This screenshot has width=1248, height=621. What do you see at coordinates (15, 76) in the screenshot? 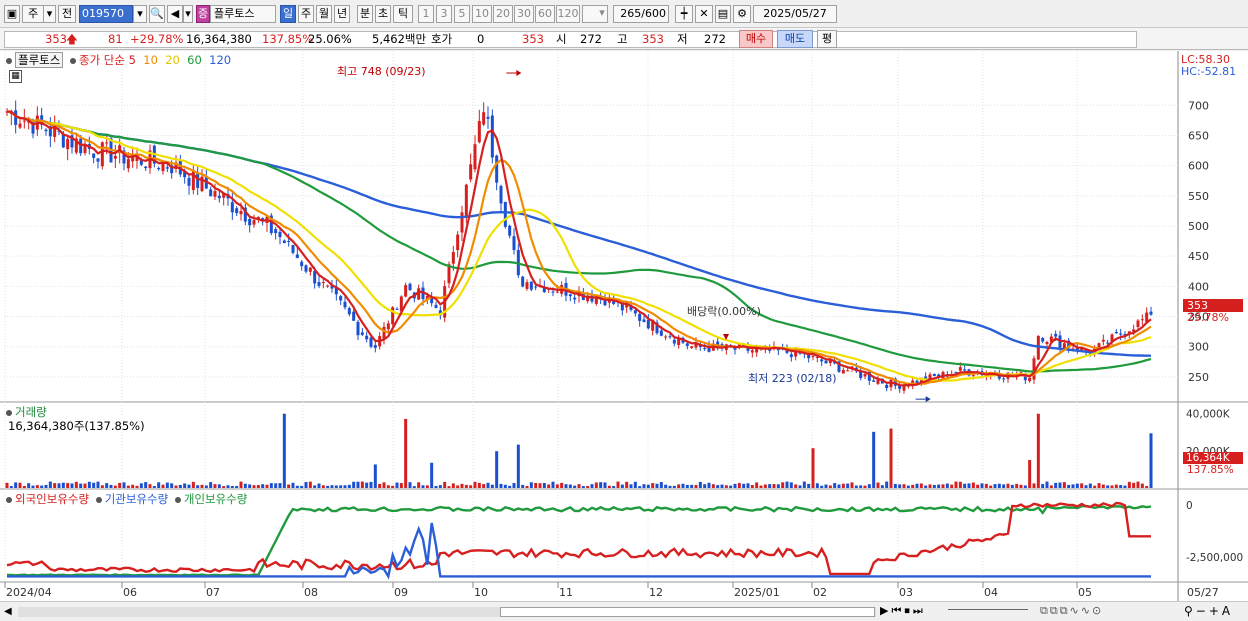
I see `grid-table-icon: ▦` at bounding box center [15, 76].